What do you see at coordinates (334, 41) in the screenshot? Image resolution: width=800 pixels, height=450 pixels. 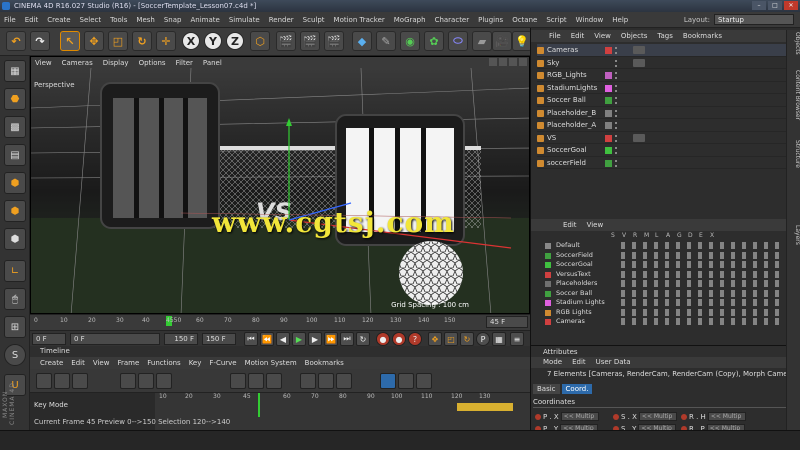 I see `render-settings-icon: 🎬` at bounding box center [334, 41].